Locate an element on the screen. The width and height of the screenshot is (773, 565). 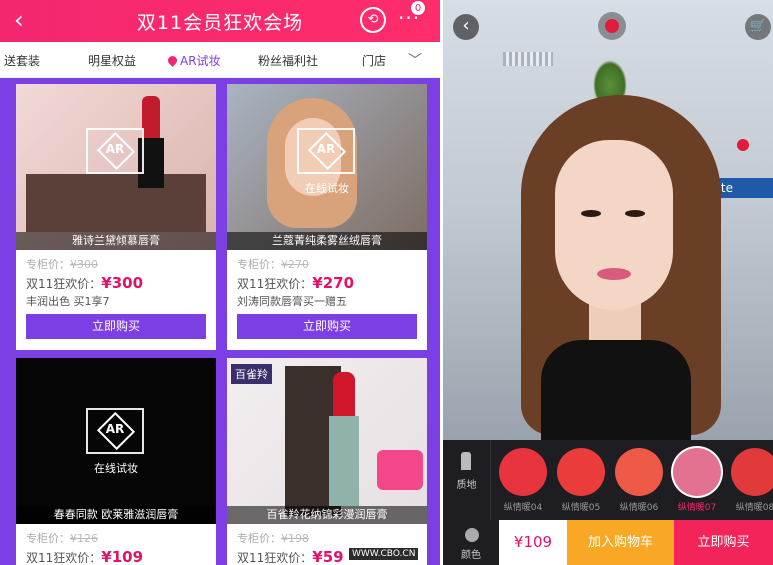
tab-store: 门店 is located at coordinates (374, 60).